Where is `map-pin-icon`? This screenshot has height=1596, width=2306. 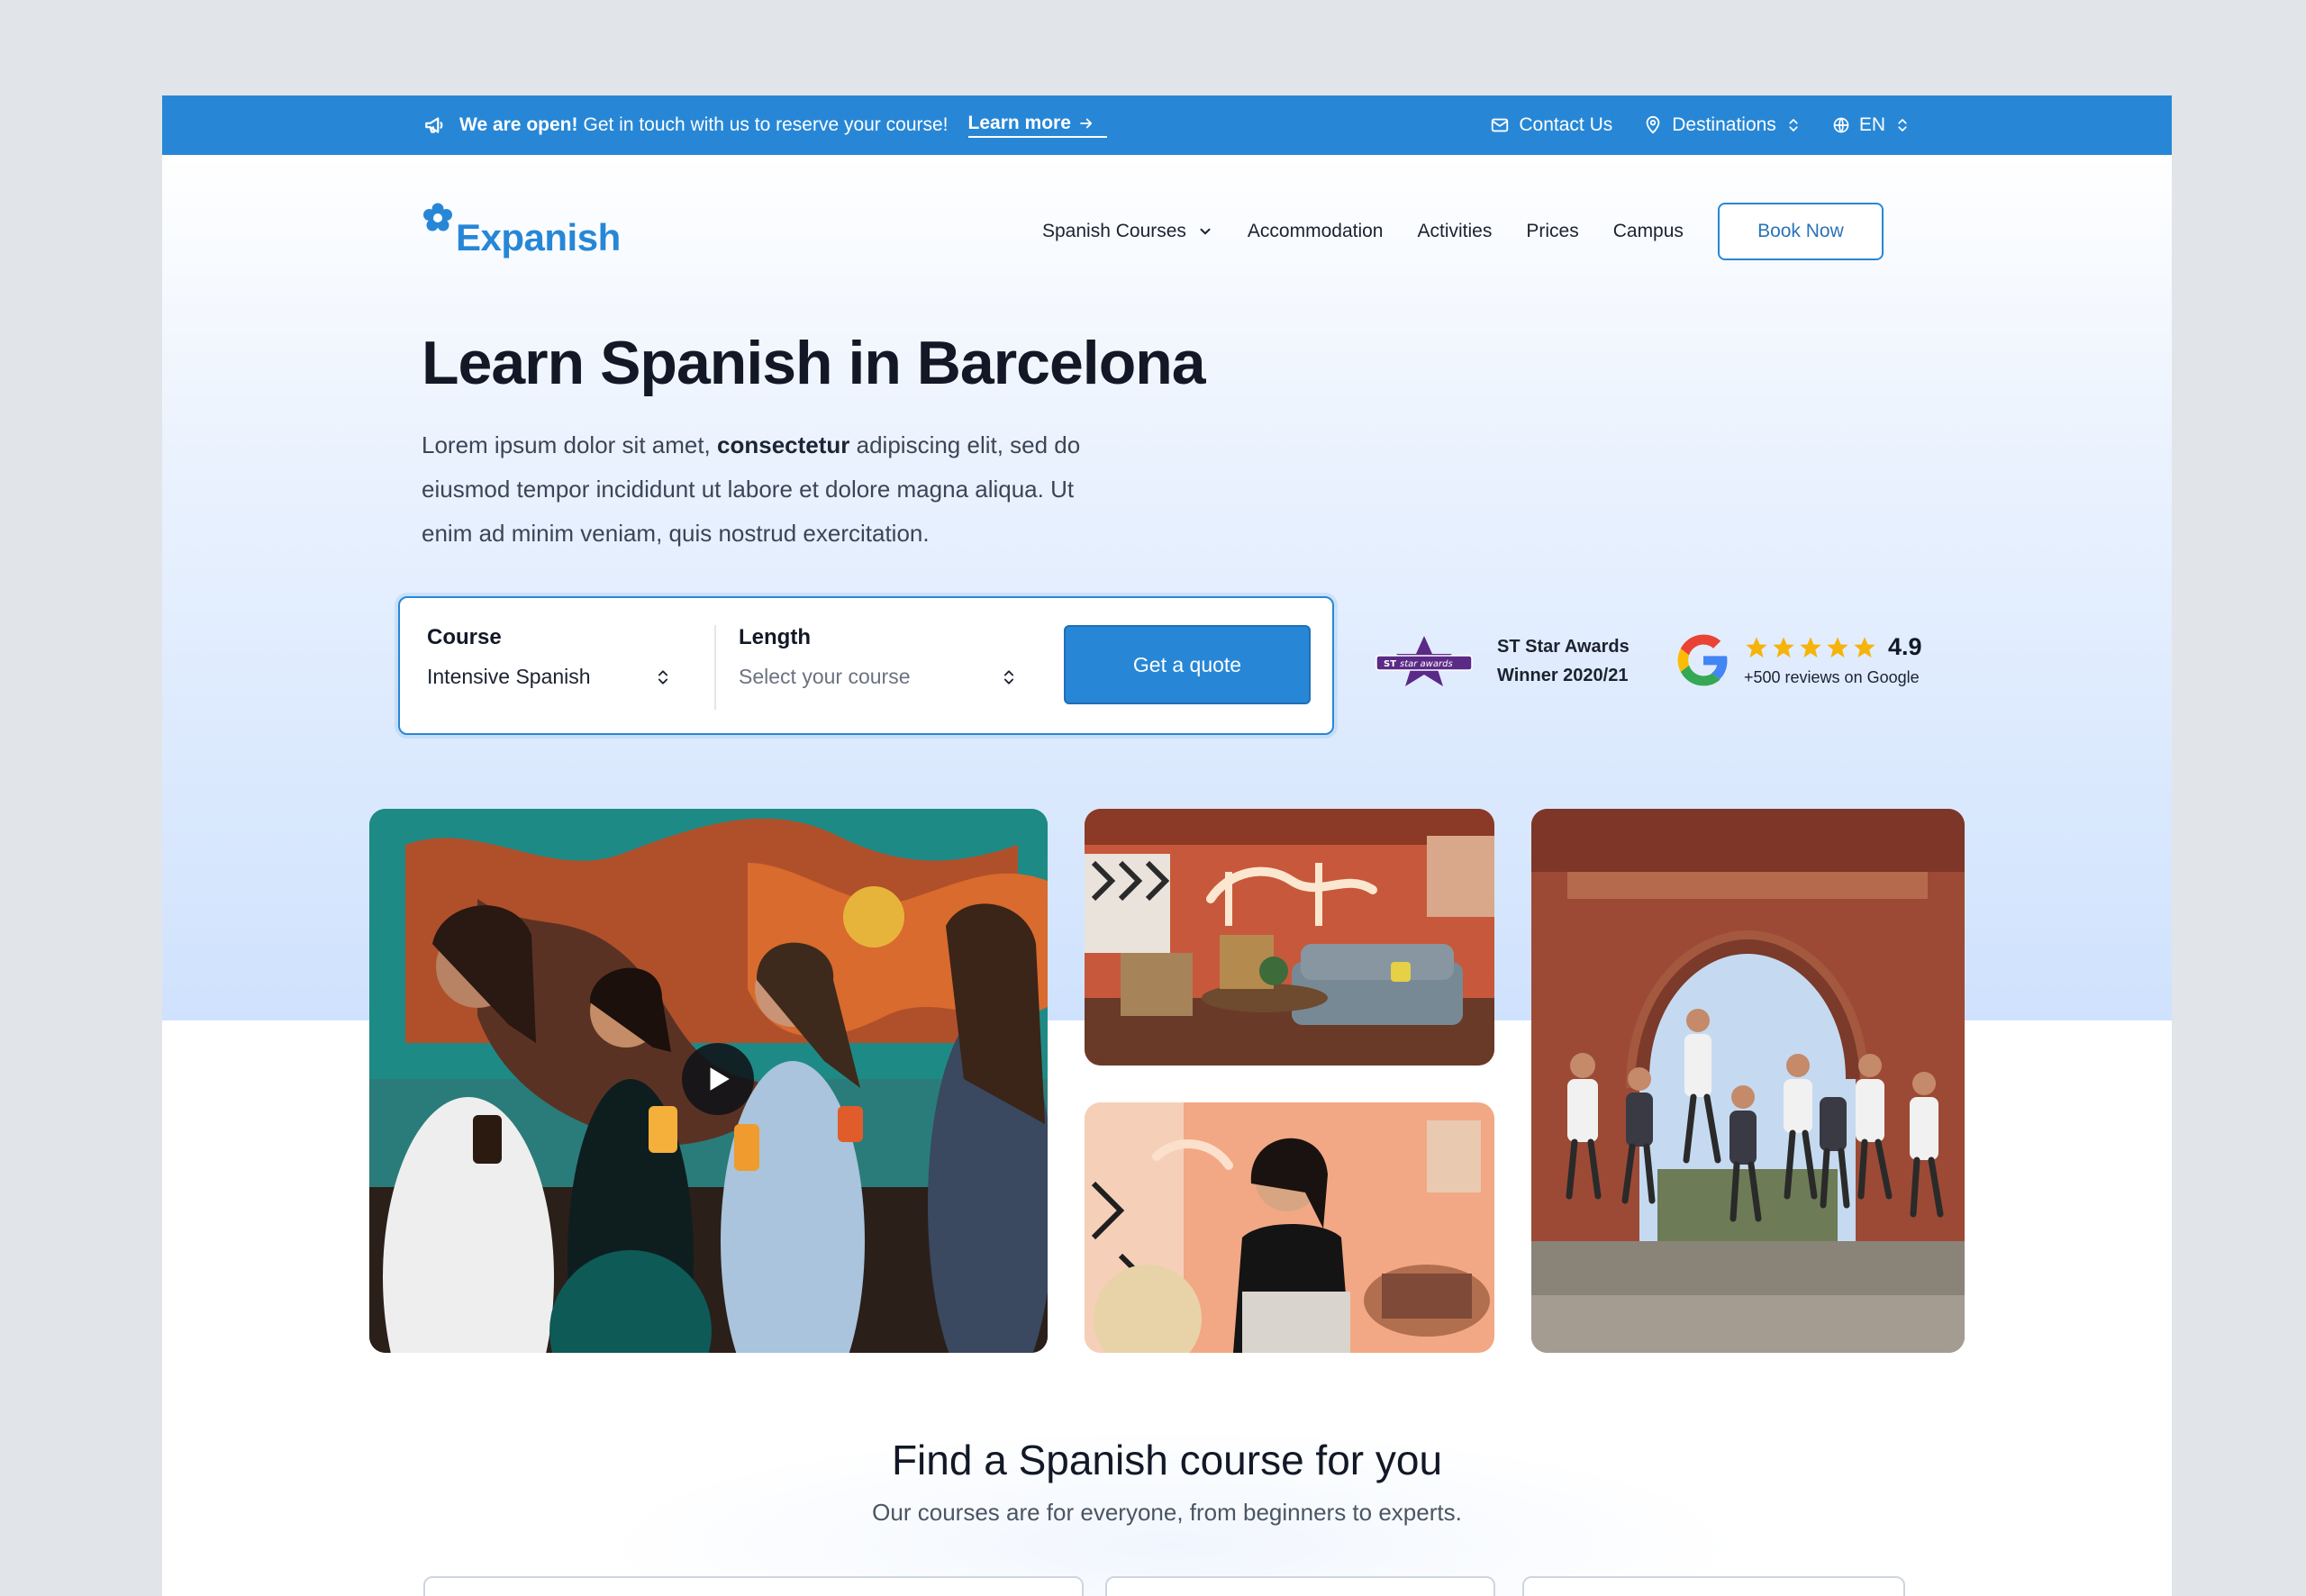
map-pin-icon is located at coordinates (1653, 124).